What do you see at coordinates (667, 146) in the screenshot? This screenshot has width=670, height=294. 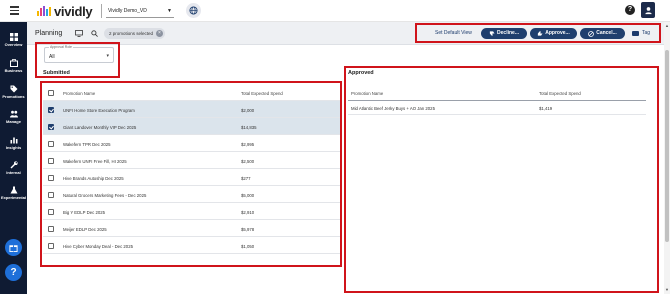 I see `scrollbar-thumb` at bounding box center [667, 146].